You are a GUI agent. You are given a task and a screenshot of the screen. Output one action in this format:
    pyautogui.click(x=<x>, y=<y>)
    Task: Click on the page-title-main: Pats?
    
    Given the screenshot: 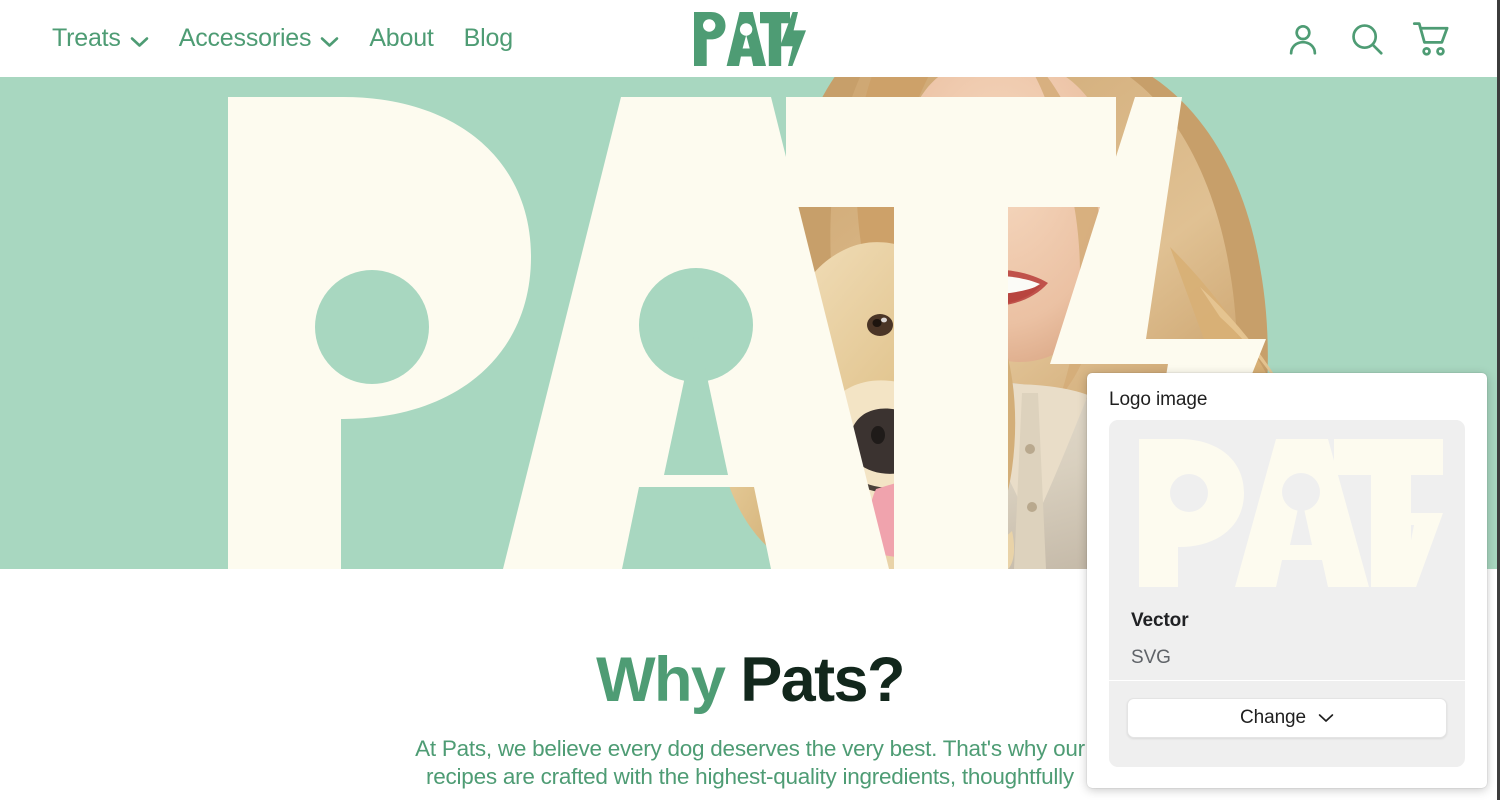 What is the action you would take?
    pyautogui.click(x=822, y=680)
    